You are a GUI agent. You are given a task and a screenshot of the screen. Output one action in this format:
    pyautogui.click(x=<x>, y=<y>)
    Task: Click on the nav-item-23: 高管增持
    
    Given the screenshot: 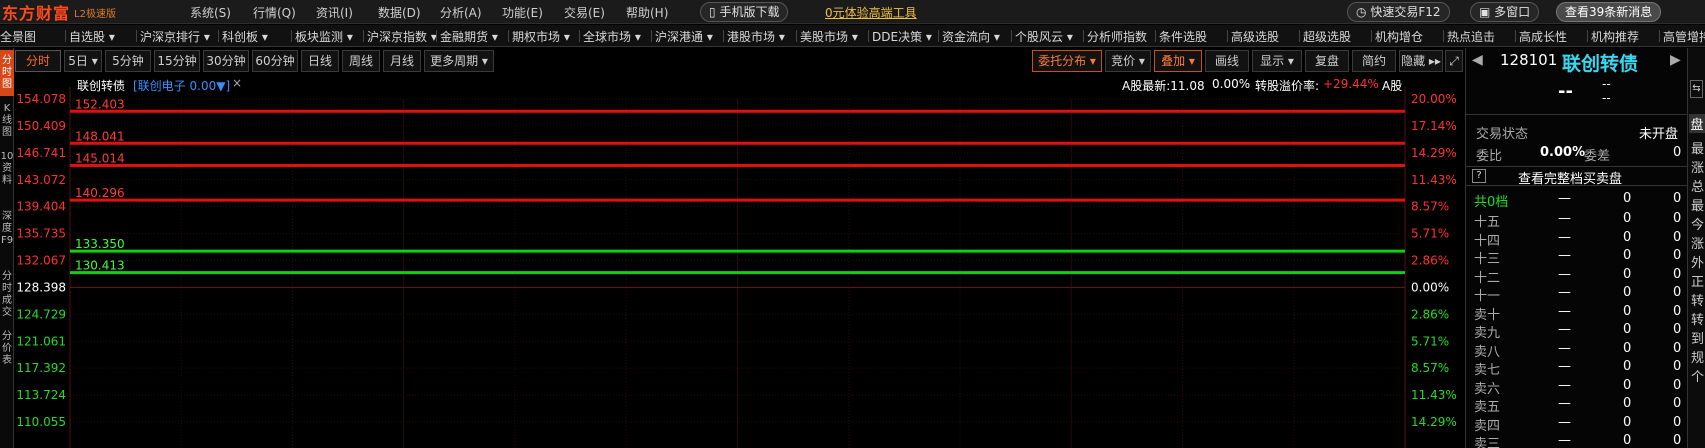 What is the action you would take?
    pyautogui.click(x=1684, y=36)
    